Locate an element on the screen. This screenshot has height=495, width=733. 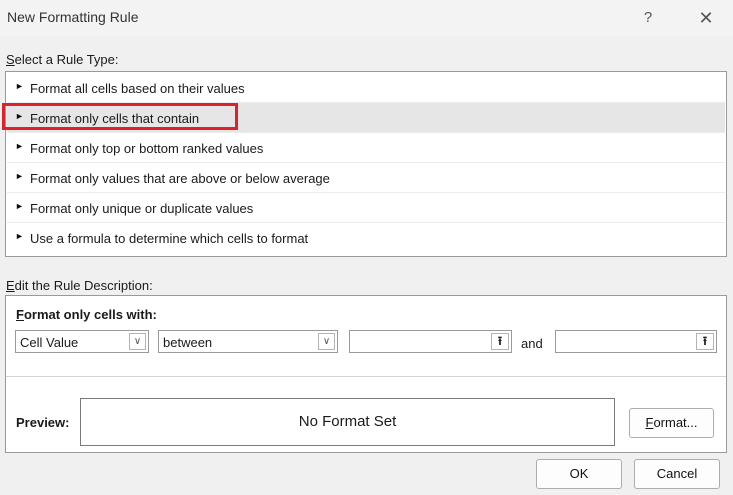
and-label: and is located at coordinates (532, 343).